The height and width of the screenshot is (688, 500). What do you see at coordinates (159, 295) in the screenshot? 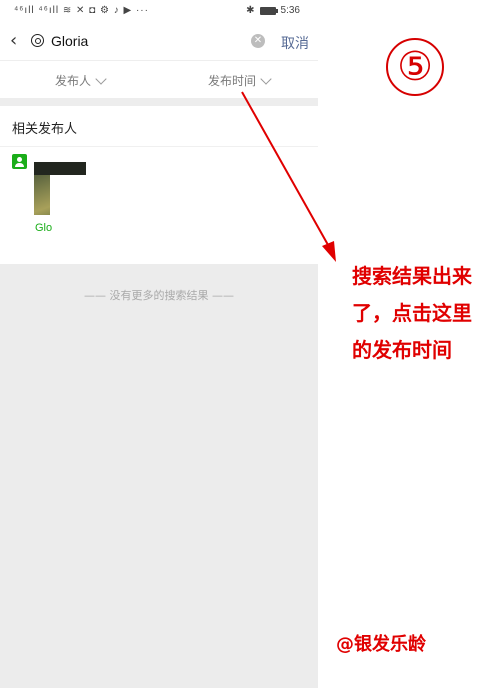
I see `no-more-results-text: —— 没有更多的搜索结果 ——` at bounding box center [159, 295].